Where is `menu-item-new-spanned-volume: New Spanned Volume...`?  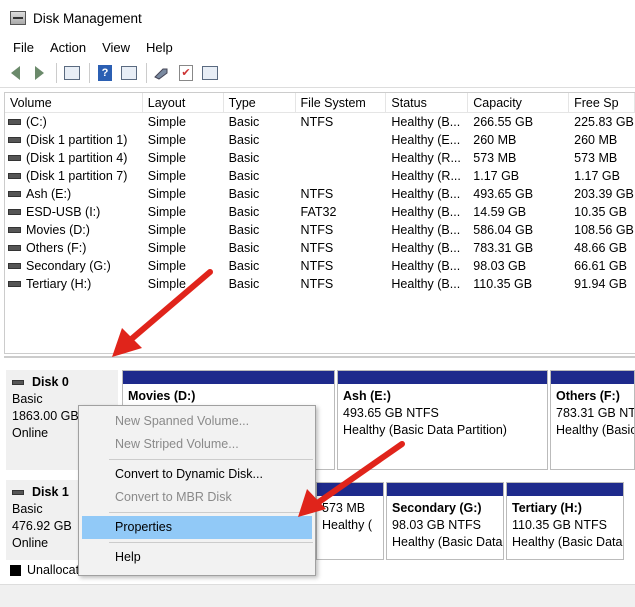
menu-item-new-spanned-volume: New Spanned Volume... is located at coordinates (197, 421).